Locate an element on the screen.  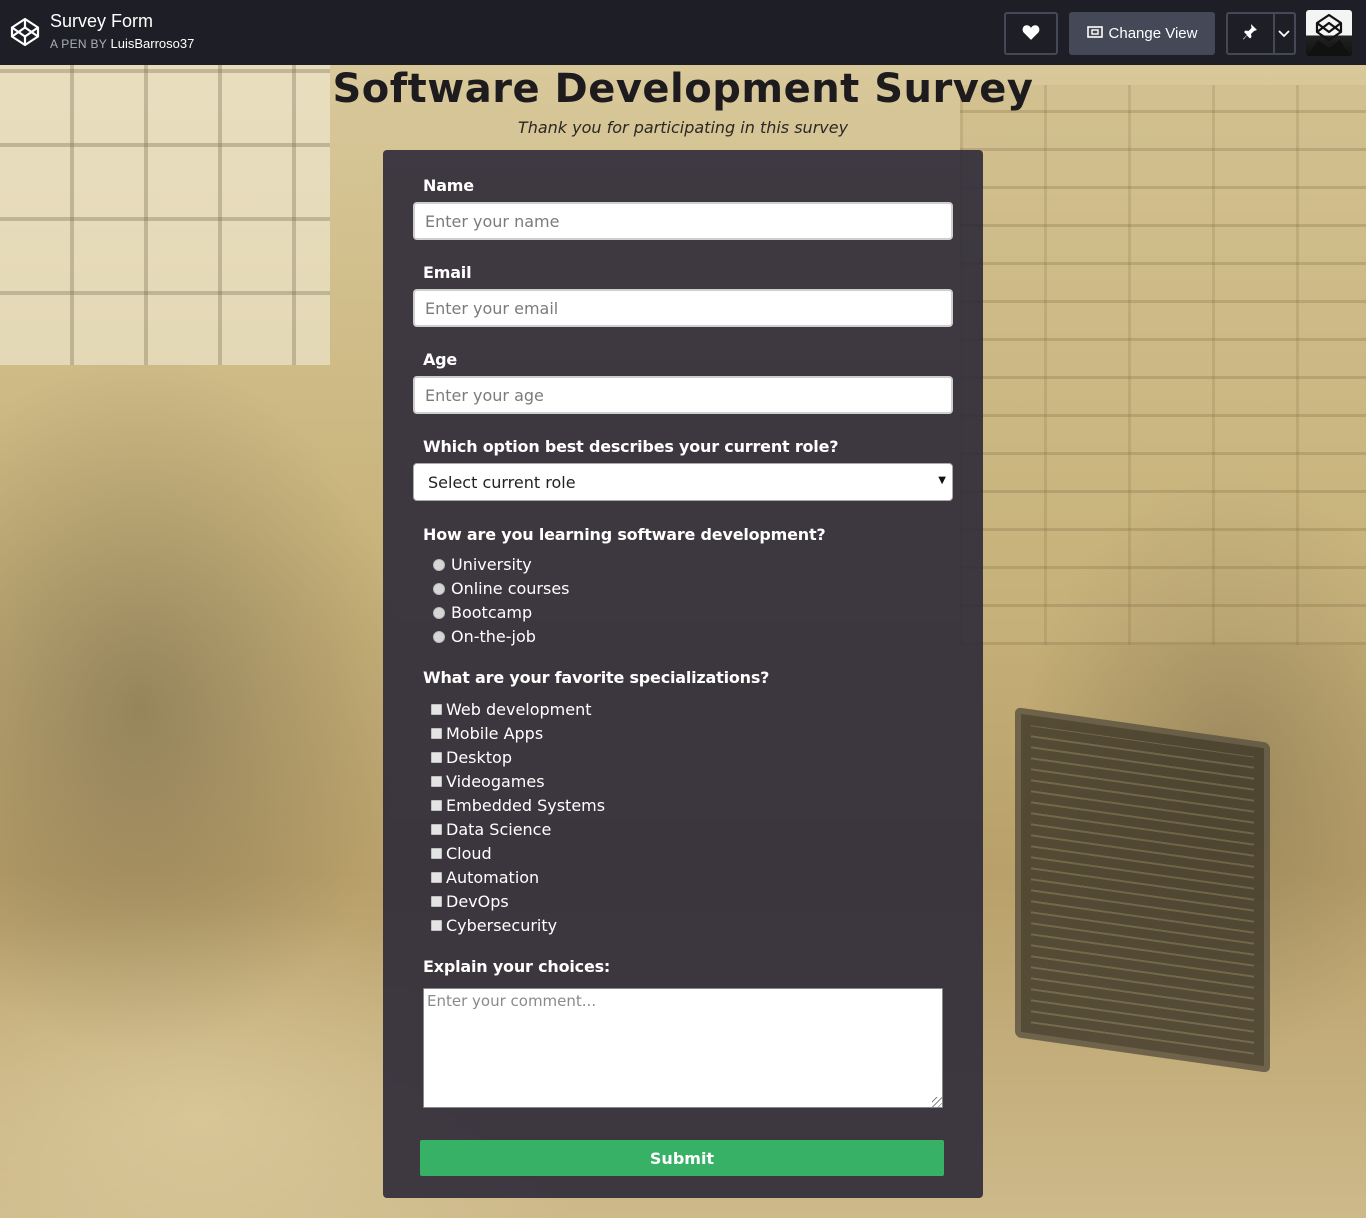
comment-label: Explain your choices: is located at coordinates (517, 966).